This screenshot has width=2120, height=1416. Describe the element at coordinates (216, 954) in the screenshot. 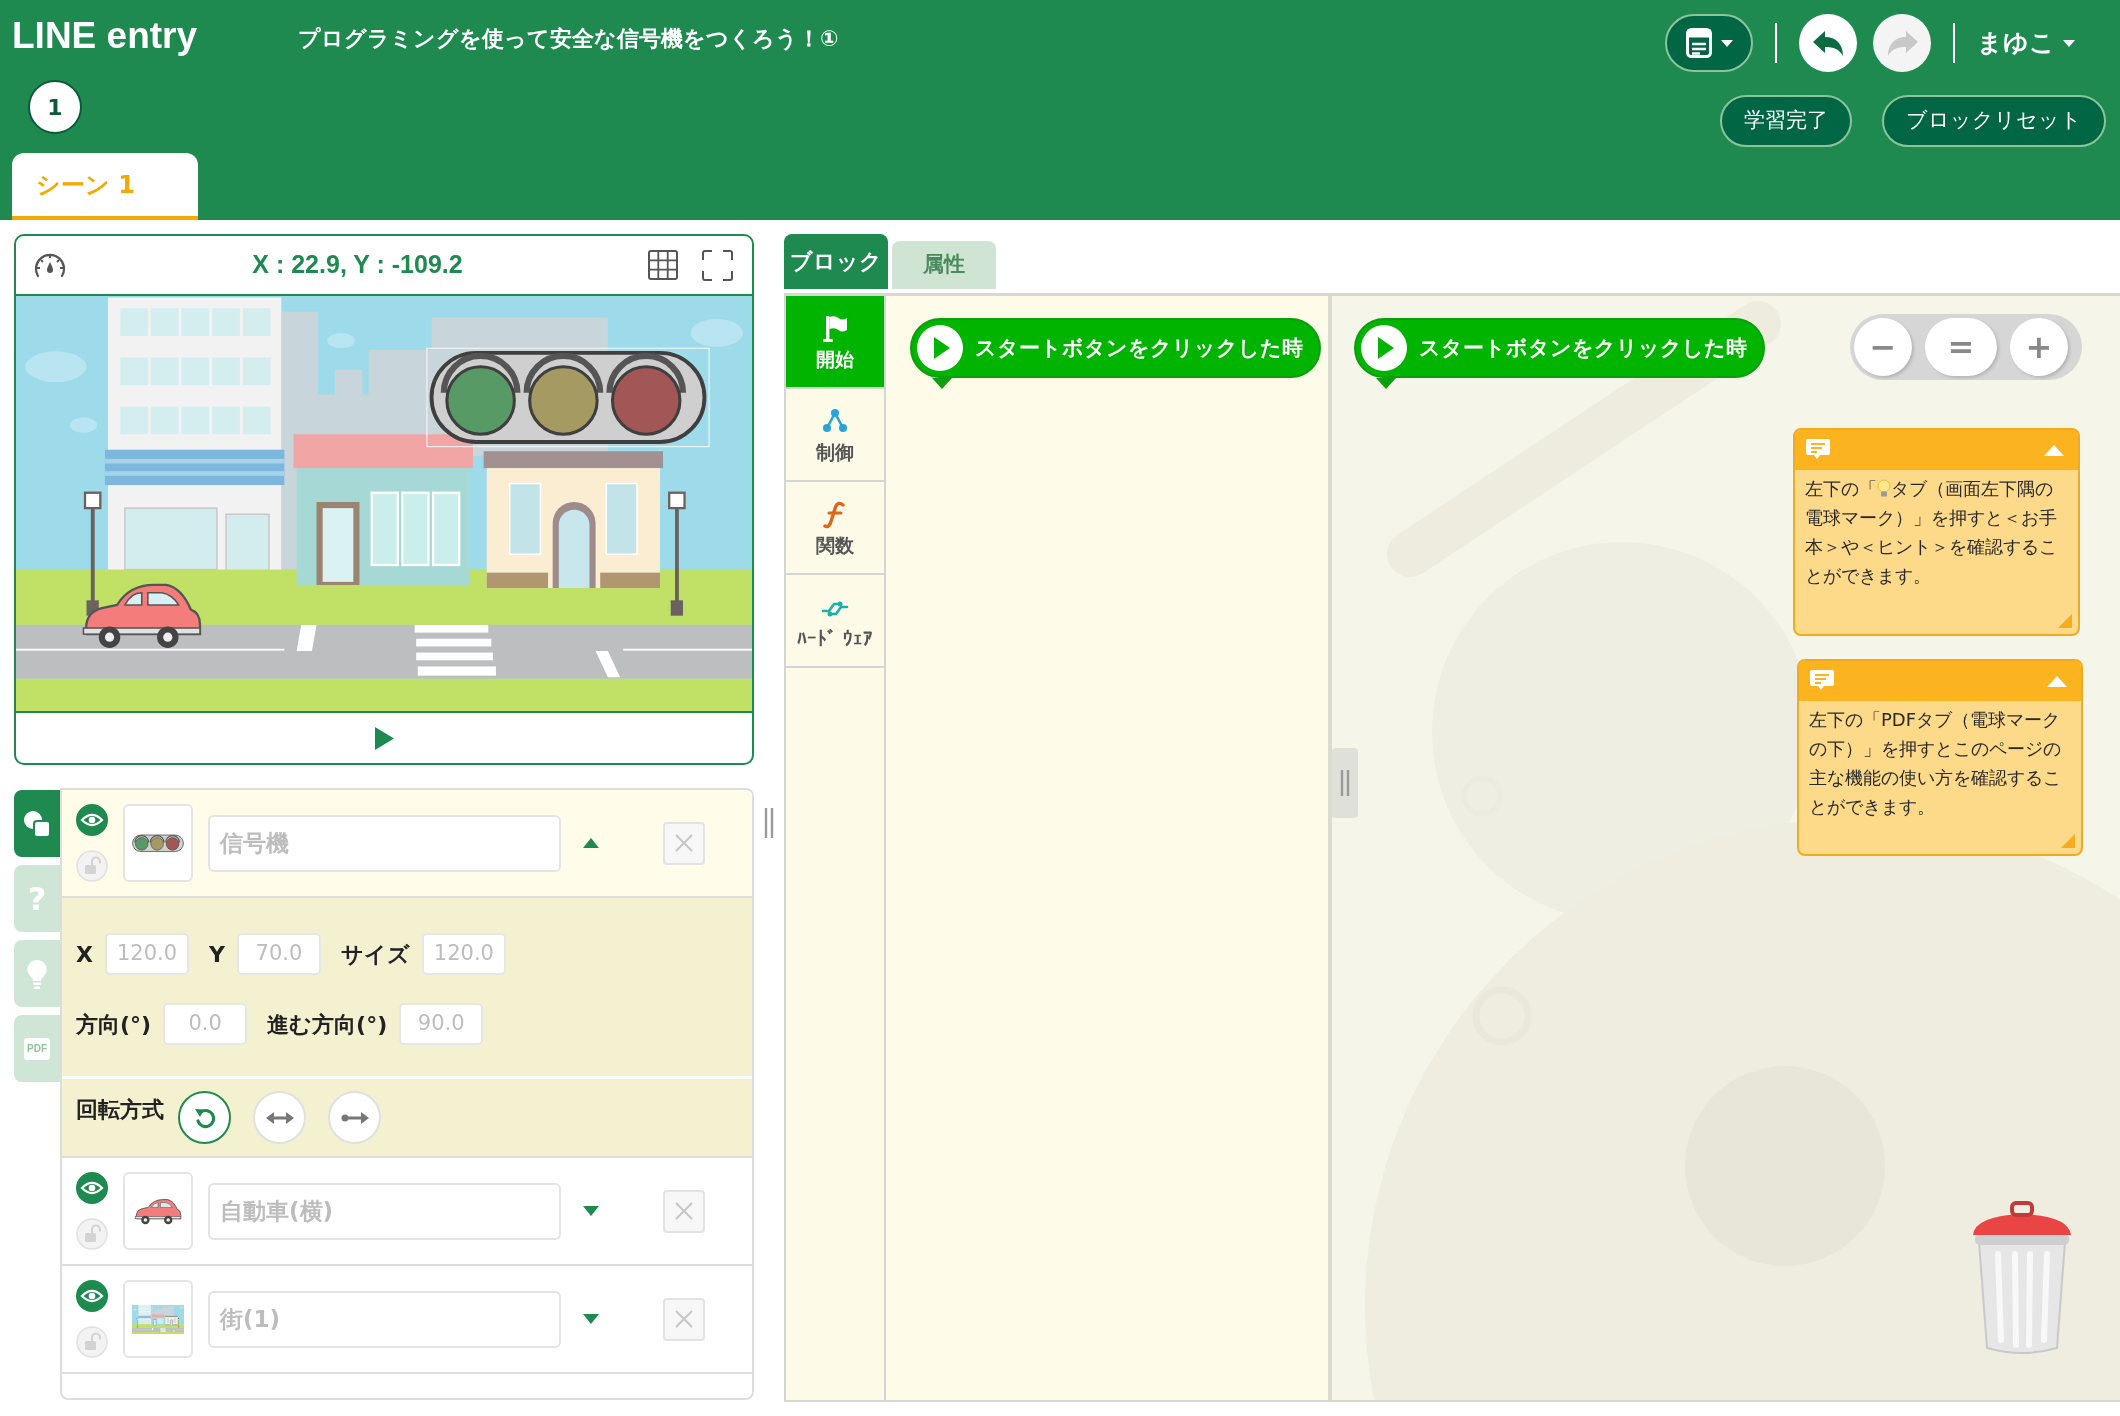

I see `property-label: Y` at that location.